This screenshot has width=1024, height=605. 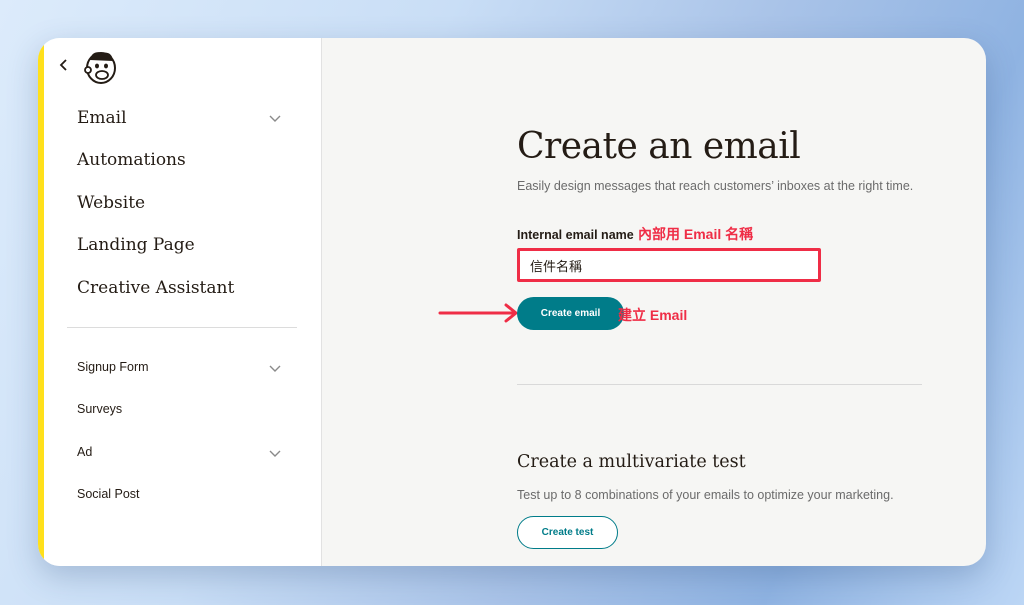 I want to click on arrow-annotation-icon, so click(x=478, y=313).